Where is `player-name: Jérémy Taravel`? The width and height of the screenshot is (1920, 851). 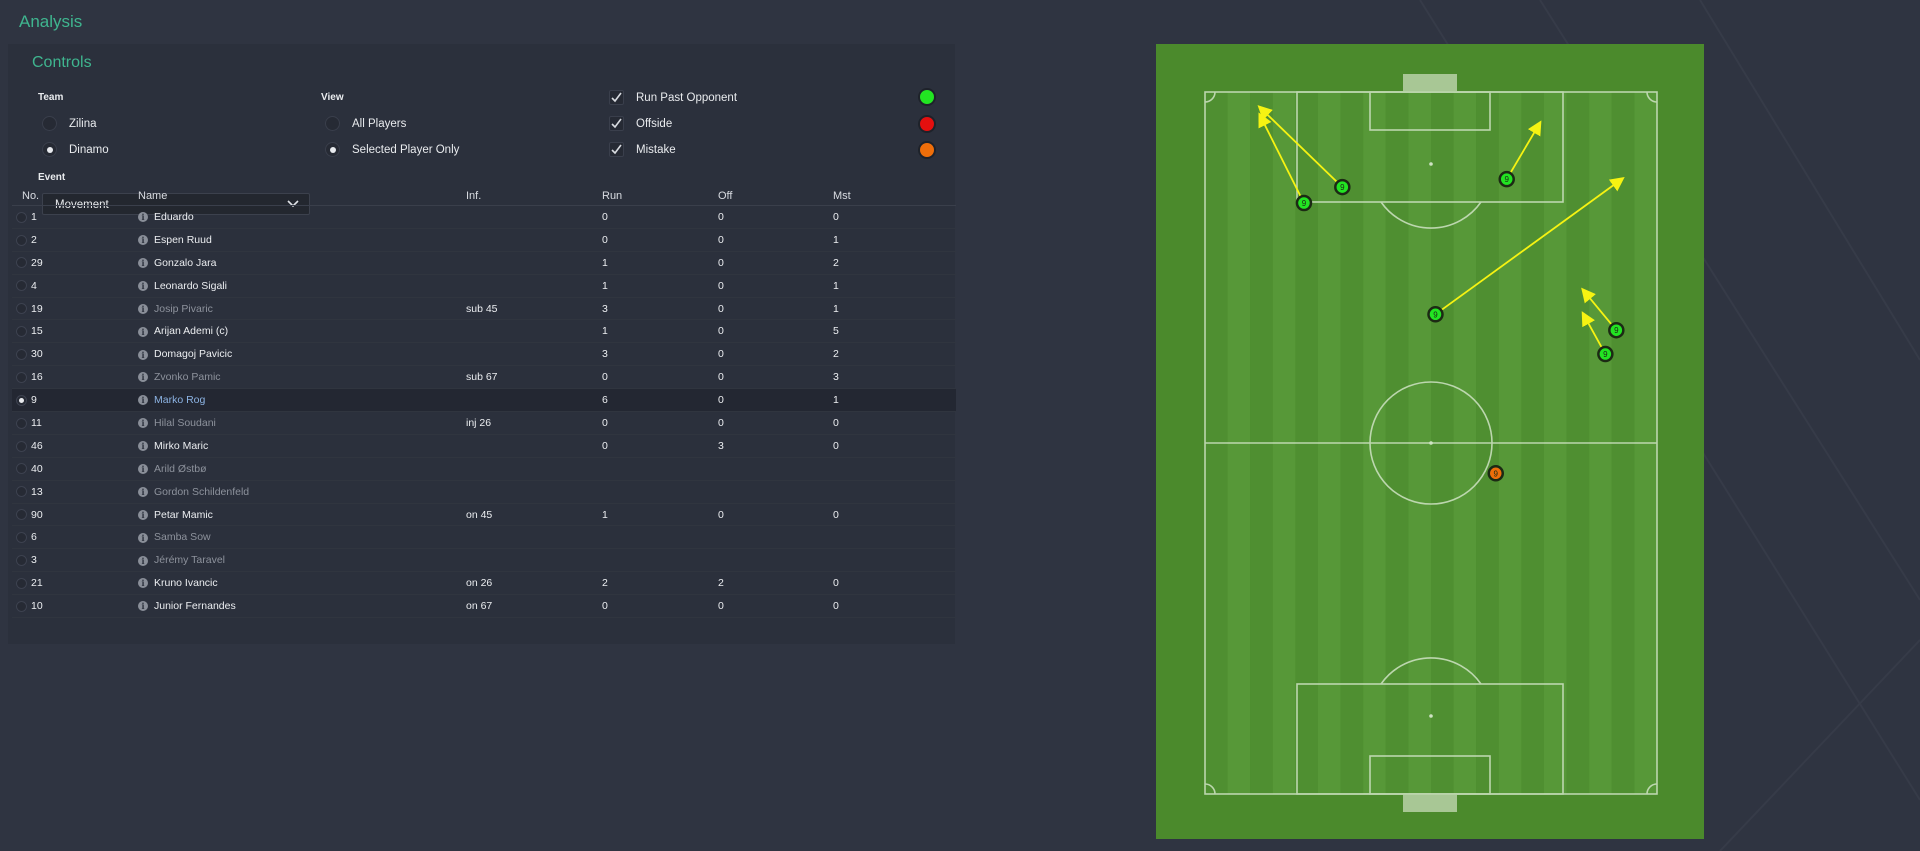
player-name: Jérémy Taravel is located at coordinates (189, 560).